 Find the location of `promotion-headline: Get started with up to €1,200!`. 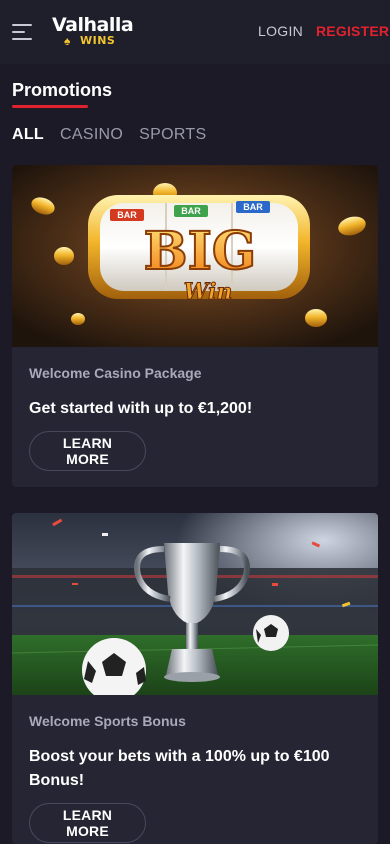

promotion-headline: Get started with up to €1,200! is located at coordinates (141, 408).